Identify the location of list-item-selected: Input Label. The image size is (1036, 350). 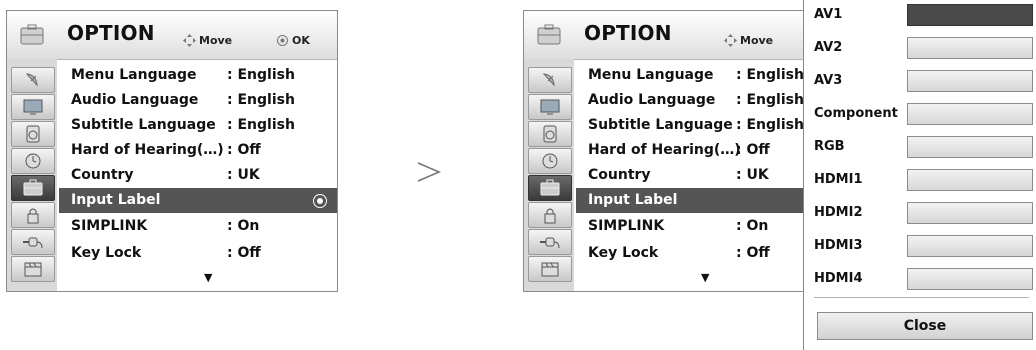
(198, 200).